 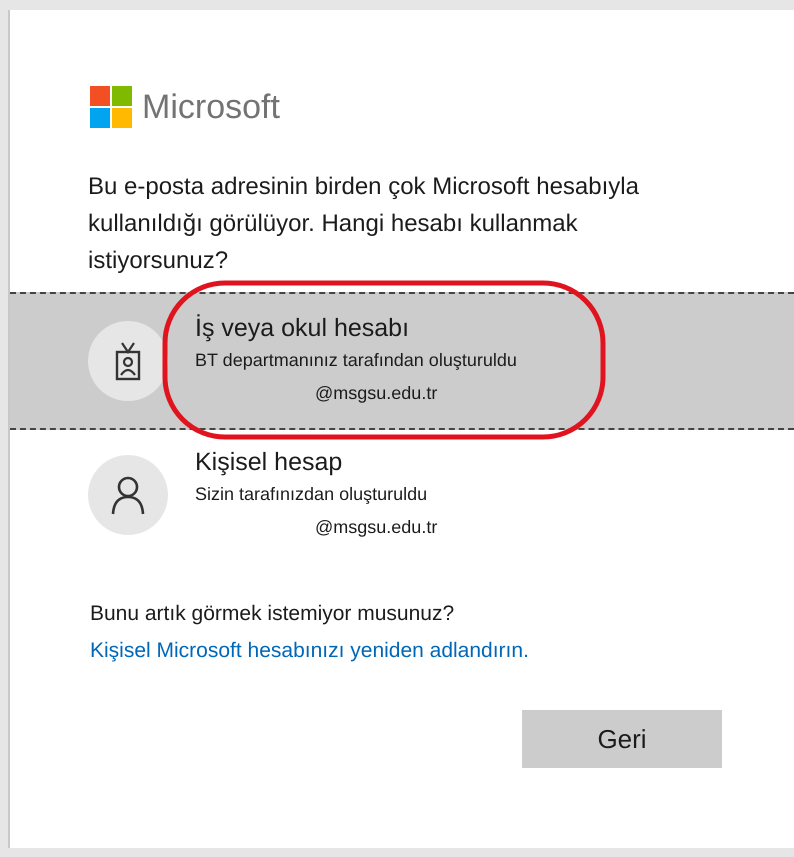 I want to click on person-icon, so click(x=128, y=495).